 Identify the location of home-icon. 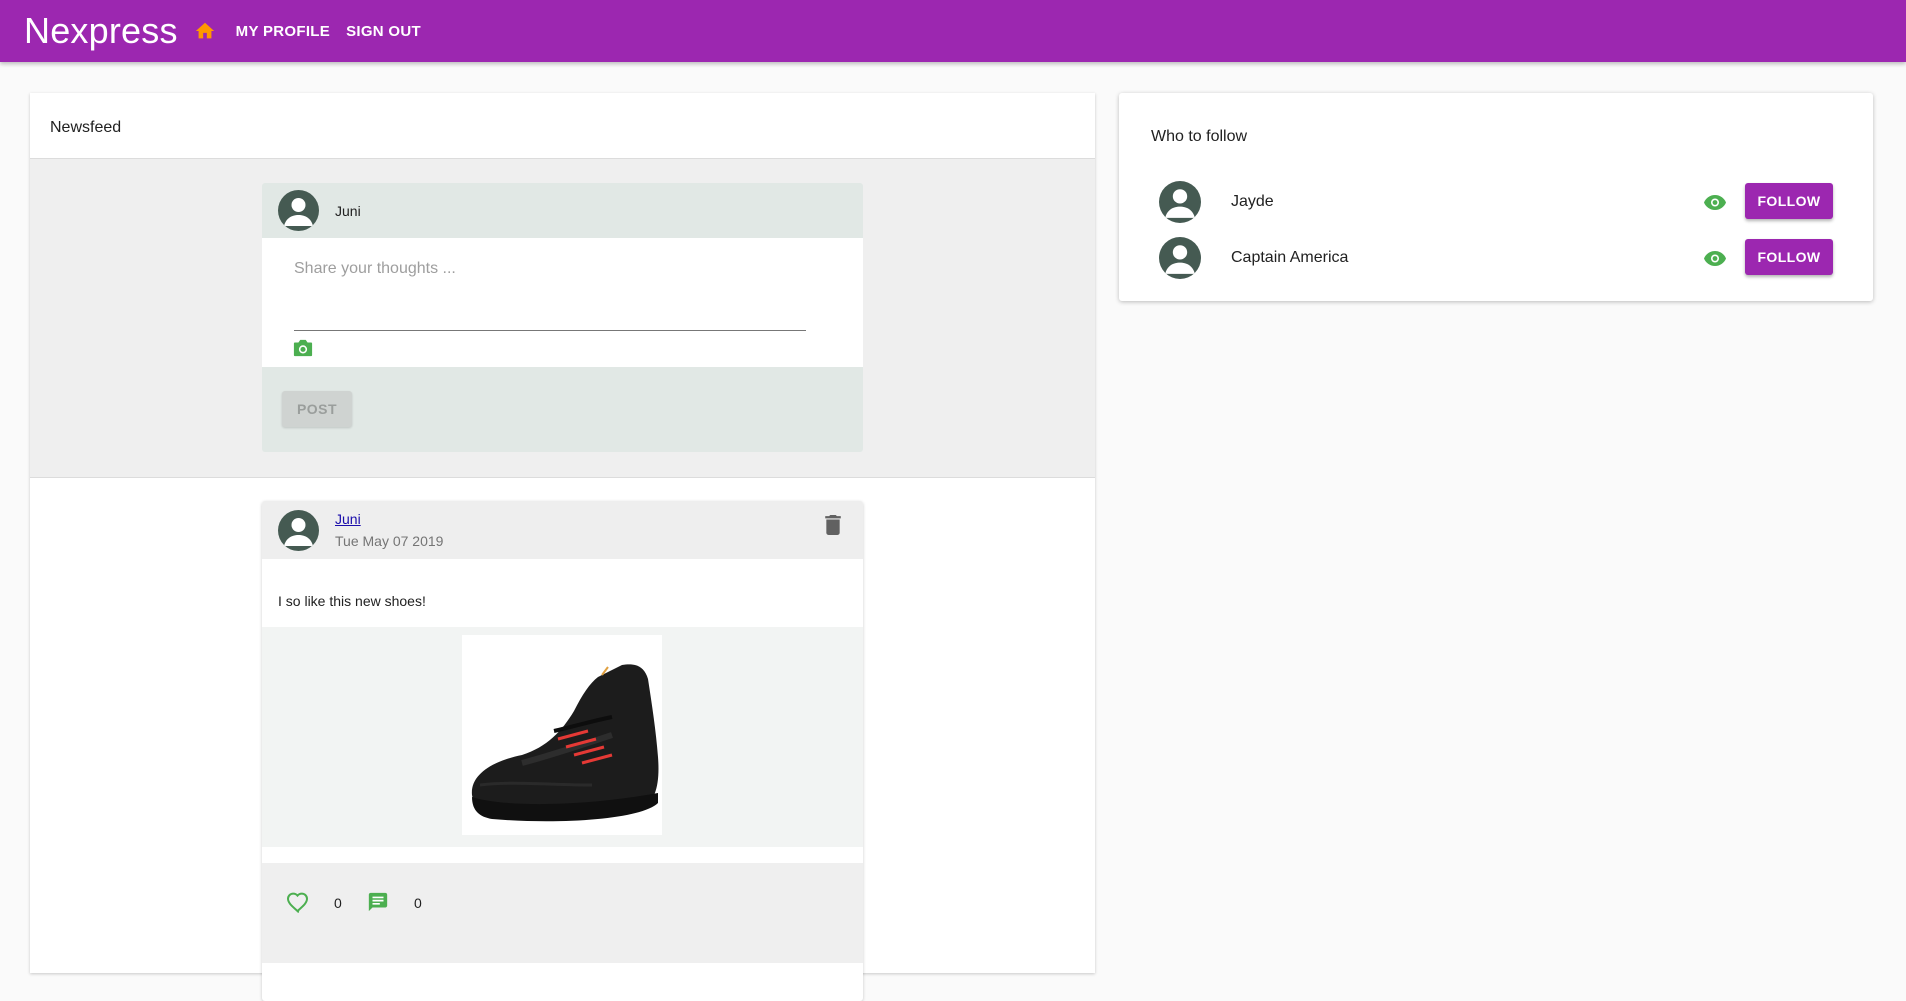
(204, 30).